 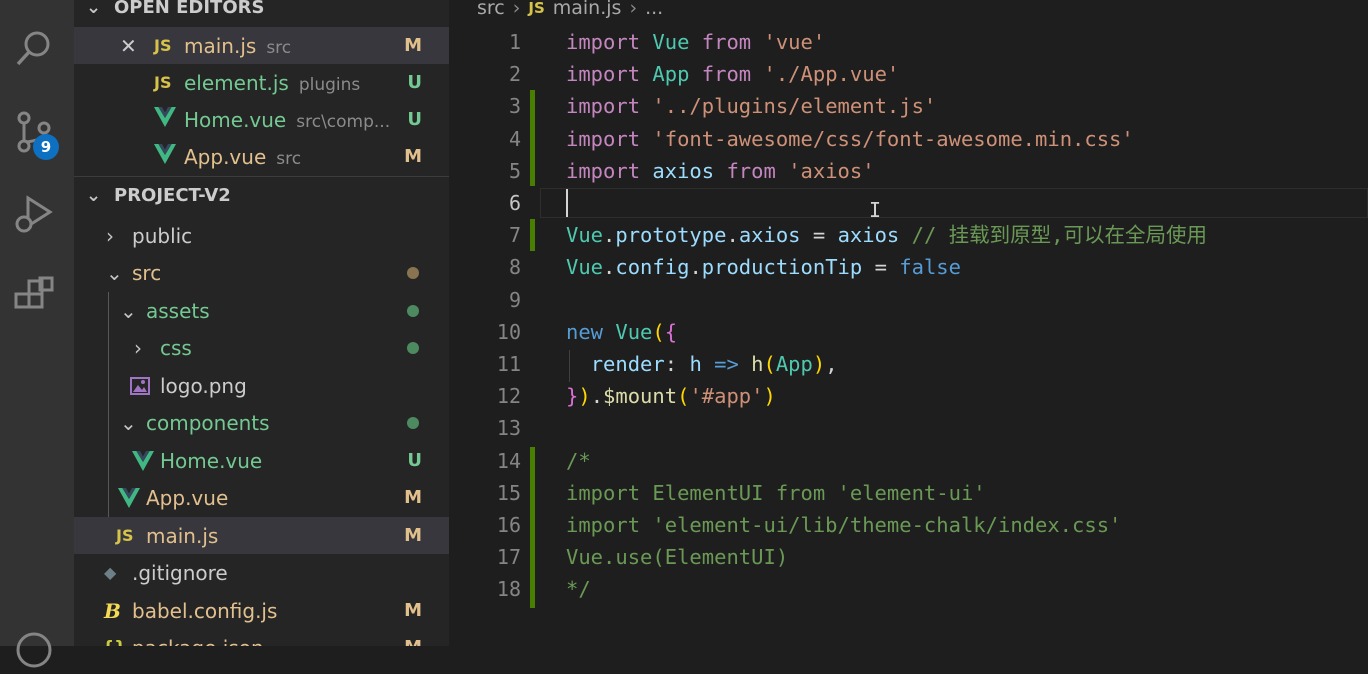 I want to click on code-line: 5 import axios from 'axios', so click(x=908, y=171).